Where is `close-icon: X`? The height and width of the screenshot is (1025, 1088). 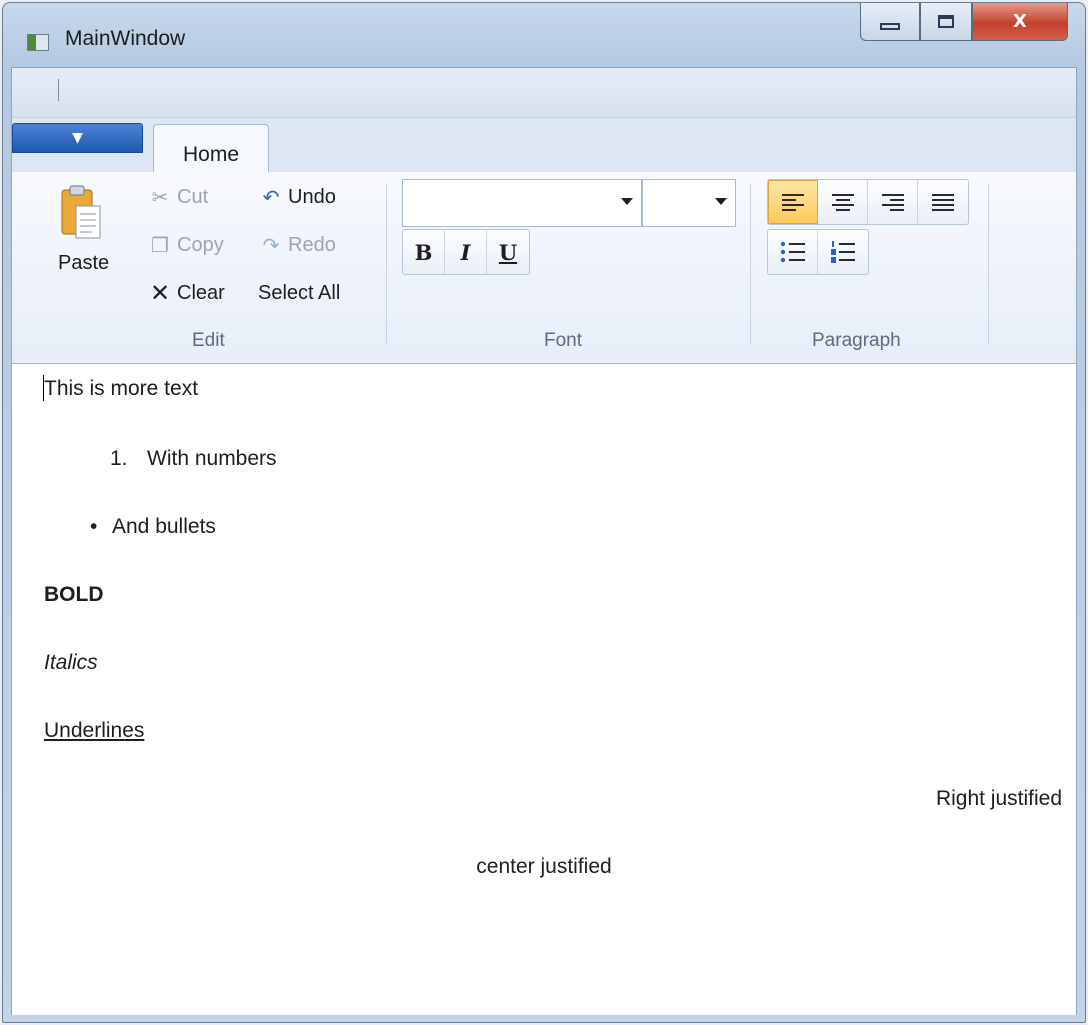 close-icon: X is located at coordinates (1020, 21).